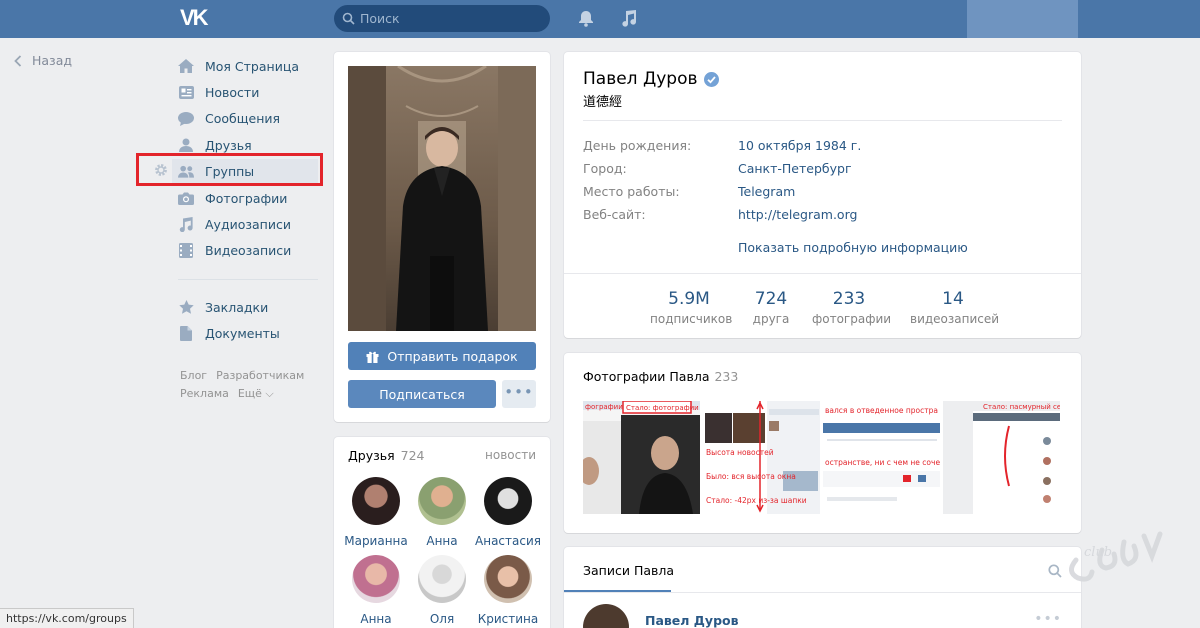 This screenshot has width=1200, height=628. Describe the element at coordinates (740, 452) in the screenshot. I see `thumb-text: Высота новостей` at that location.